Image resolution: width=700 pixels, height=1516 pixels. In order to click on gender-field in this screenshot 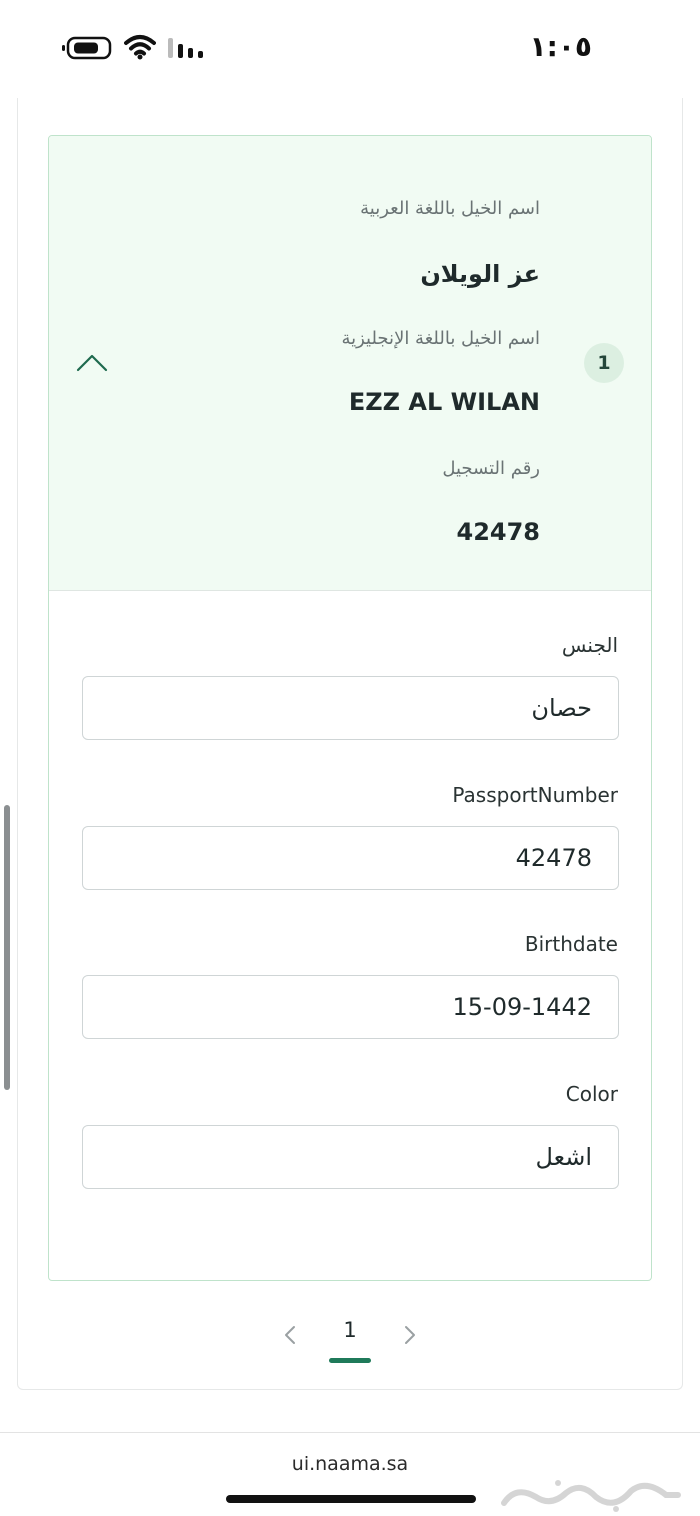, I will do `click(350, 708)`.